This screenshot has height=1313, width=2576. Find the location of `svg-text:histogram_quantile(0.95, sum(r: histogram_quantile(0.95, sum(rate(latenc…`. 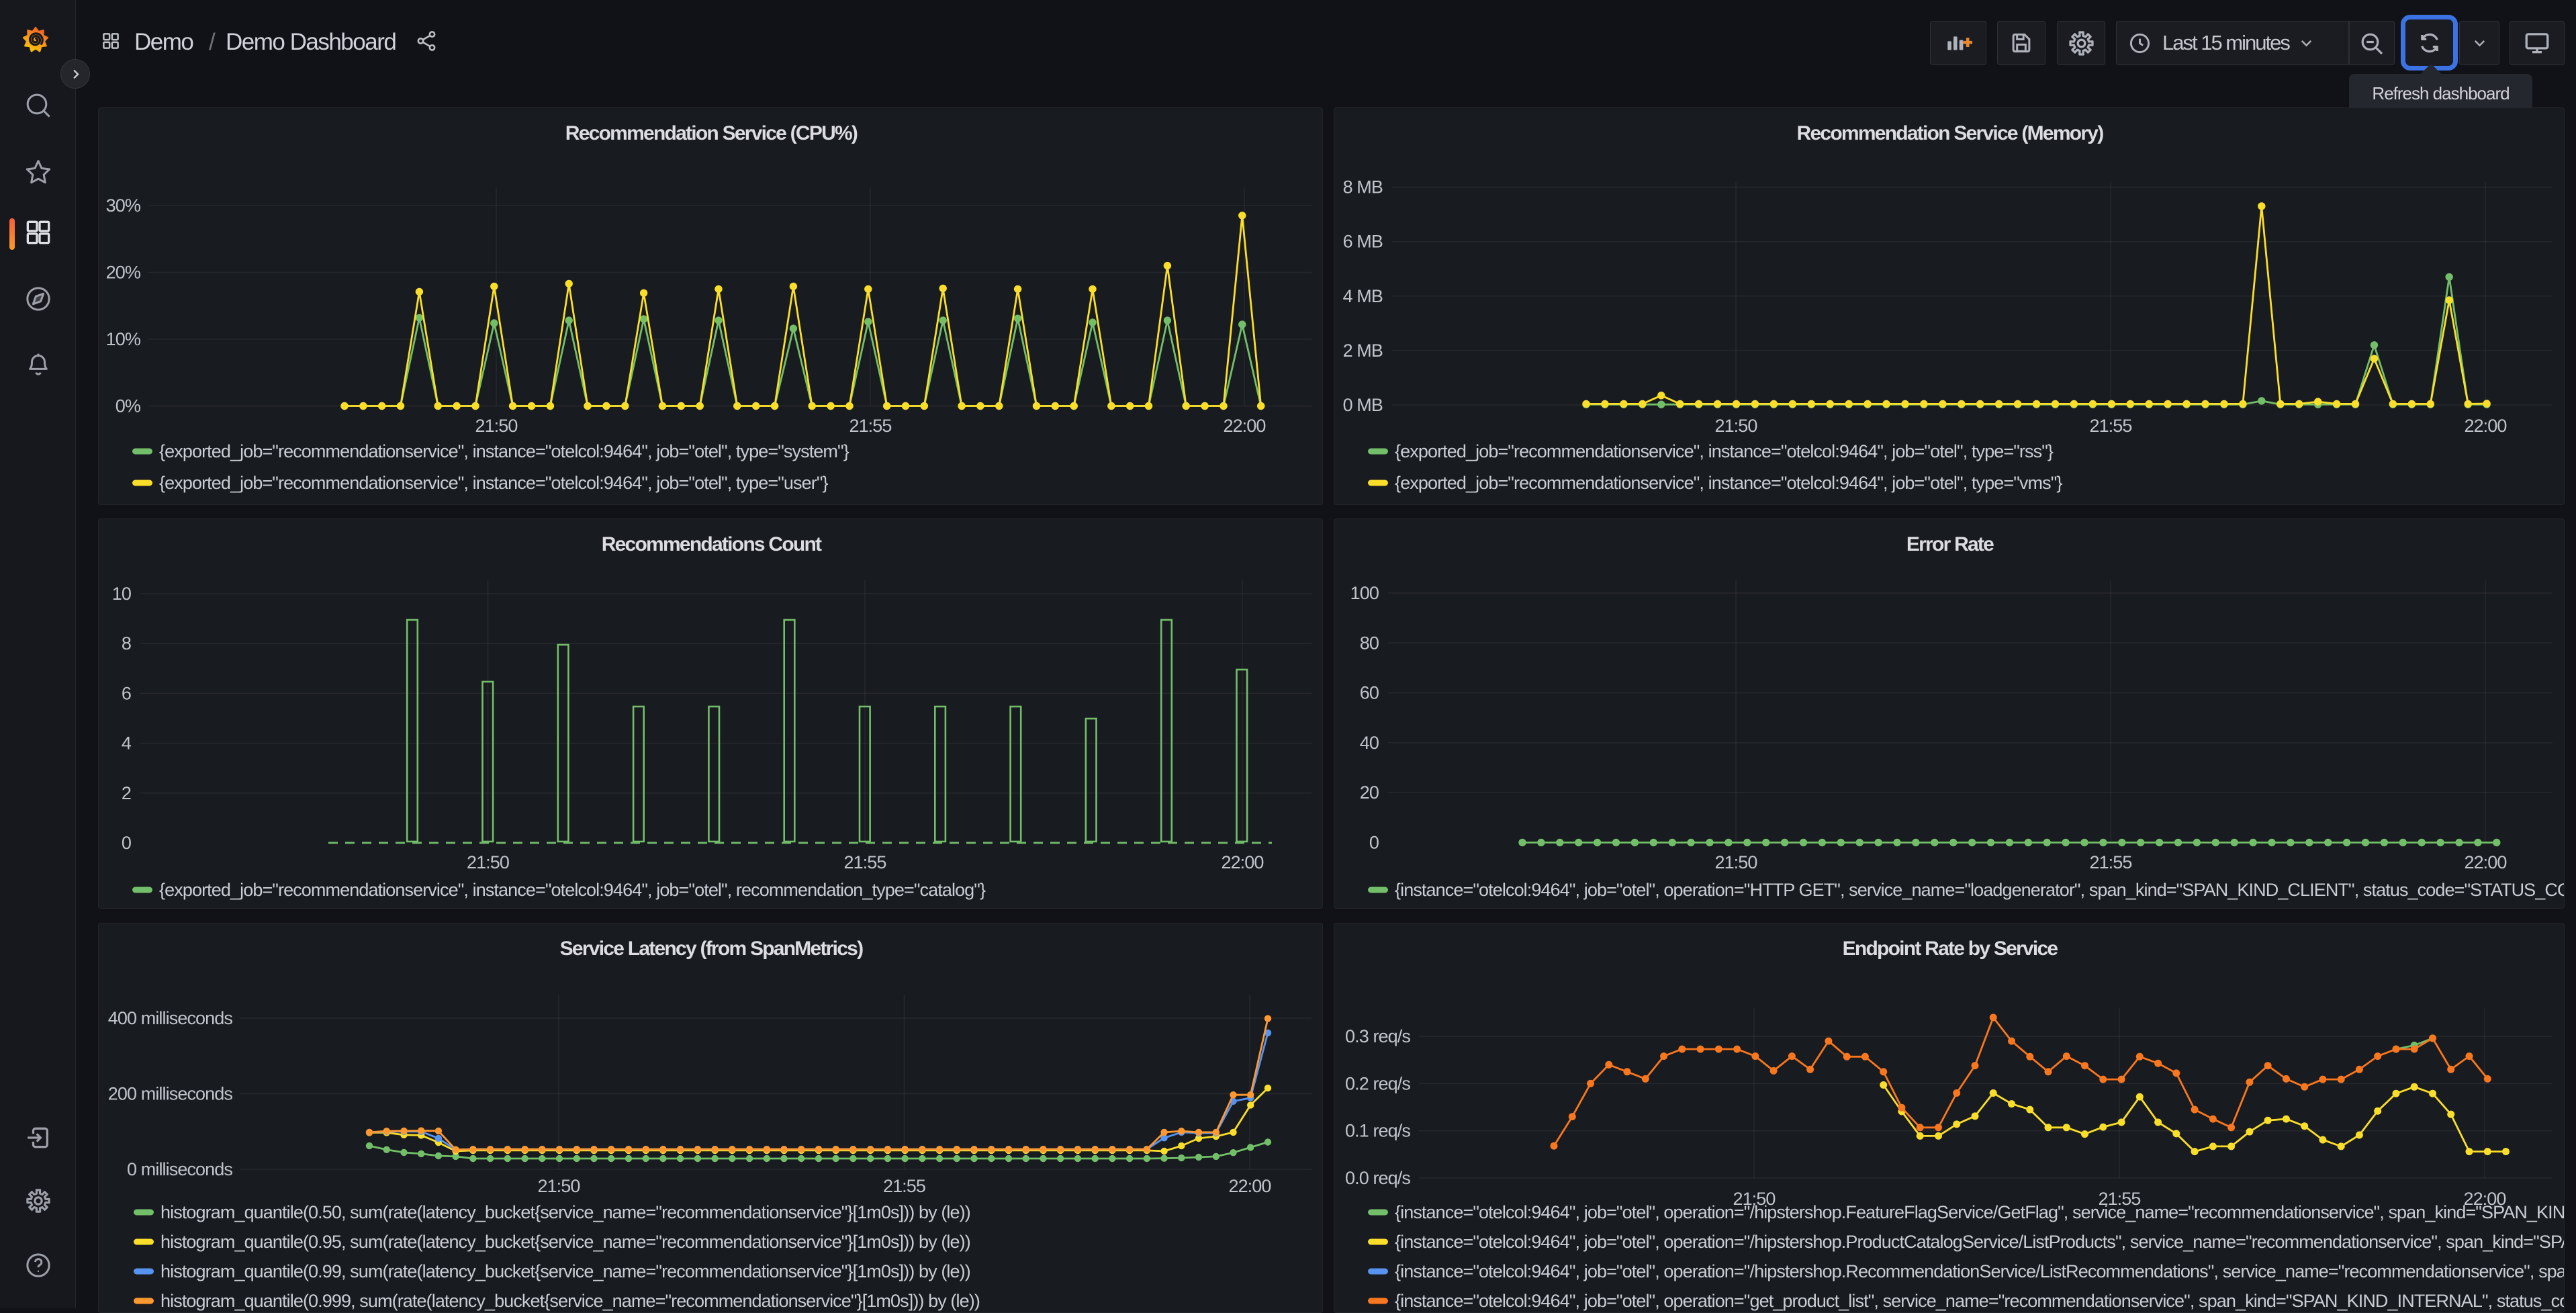

svg-text:histogram_quantile(0.95, sum(r: histogram_quantile(0.95, sum(rate(latenc… is located at coordinates (565, 1242).